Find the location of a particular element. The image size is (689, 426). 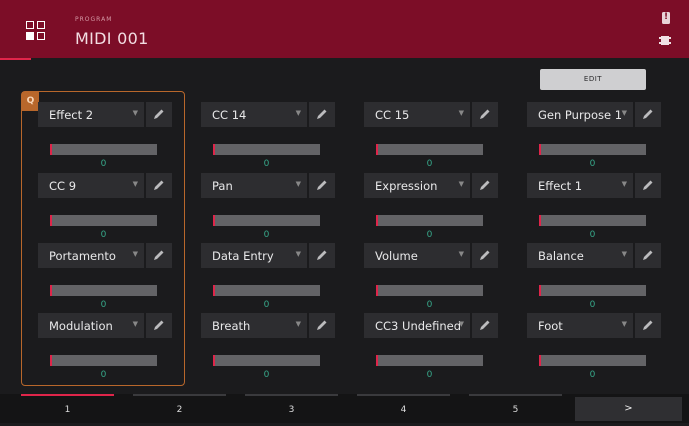

control-label: Data Entry is located at coordinates (243, 256).